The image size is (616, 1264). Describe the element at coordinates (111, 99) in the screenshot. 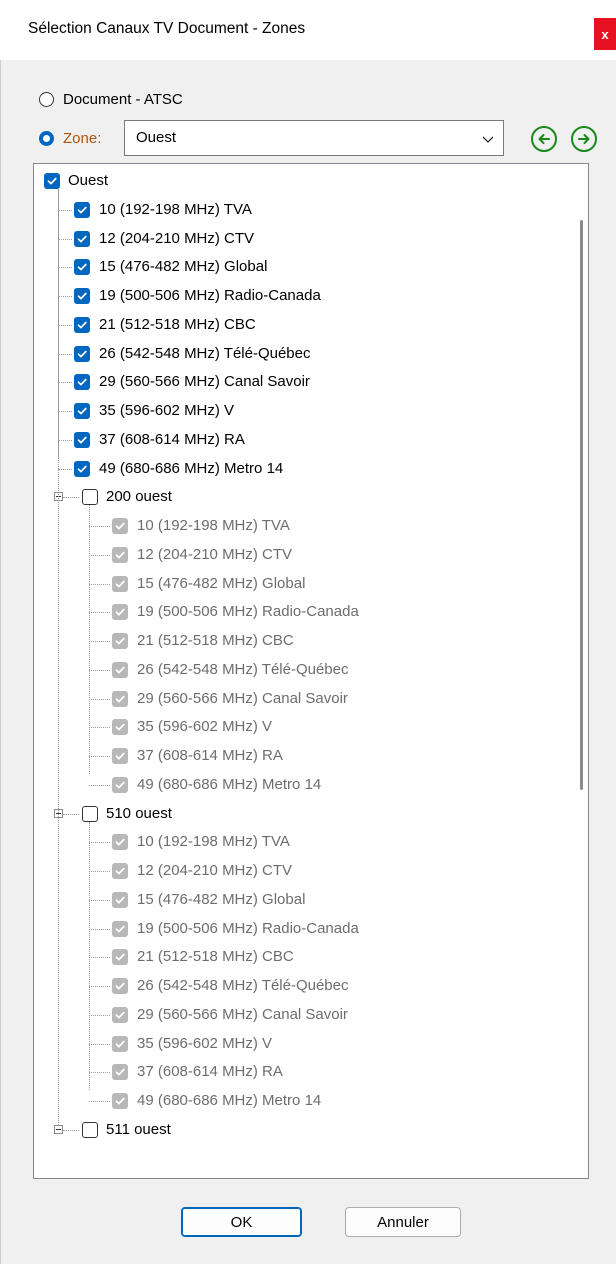

I see `radio-document: Document - ATSC` at that location.